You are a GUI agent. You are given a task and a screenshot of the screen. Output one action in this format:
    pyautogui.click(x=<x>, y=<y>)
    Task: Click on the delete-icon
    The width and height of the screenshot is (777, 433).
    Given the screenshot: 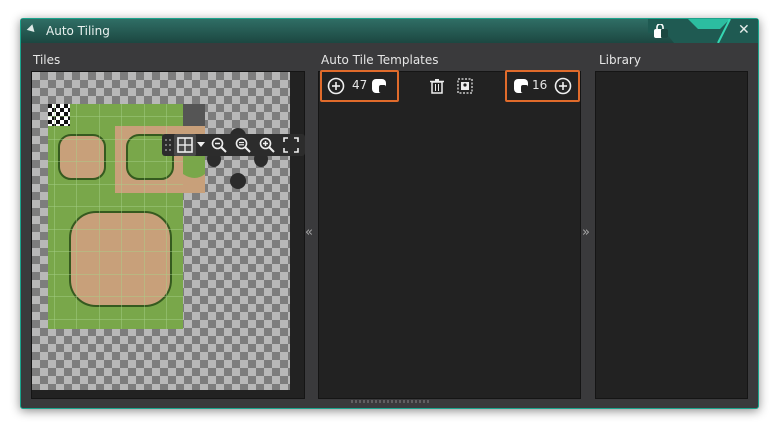 What is the action you would take?
    pyautogui.click(x=437, y=86)
    